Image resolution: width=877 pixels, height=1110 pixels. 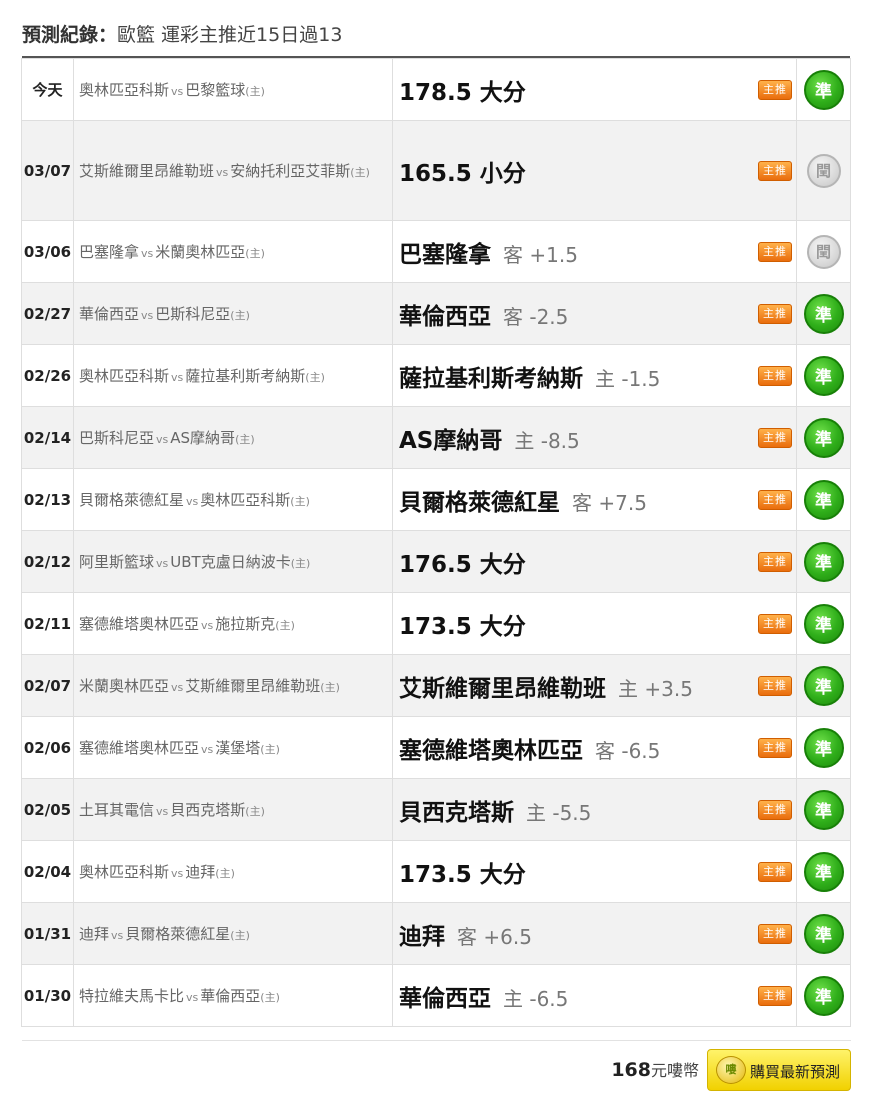 I want to click on record-pick: 薩拉基利斯考納斯主 -1.5 主推, so click(x=594, y=375).